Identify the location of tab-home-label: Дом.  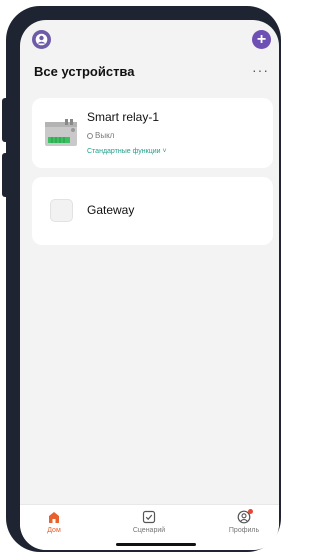
(54, 530).